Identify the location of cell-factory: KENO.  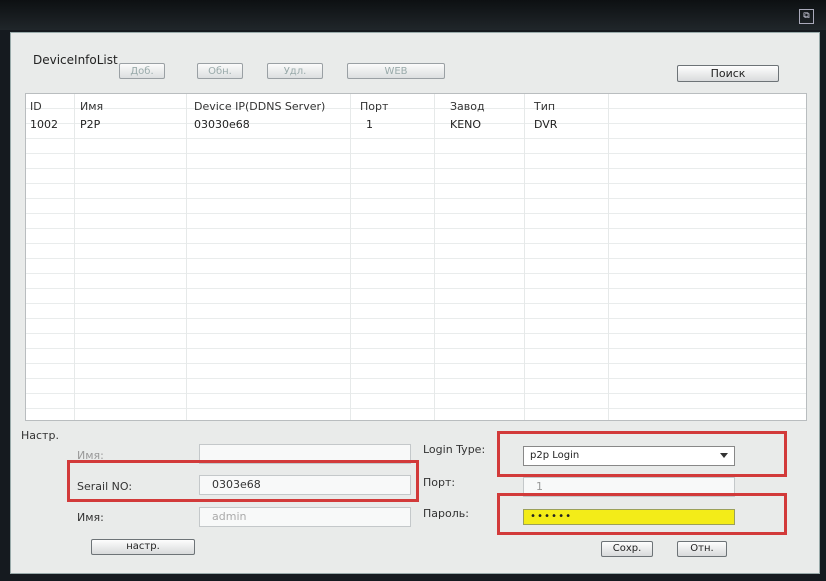
(466, 124).